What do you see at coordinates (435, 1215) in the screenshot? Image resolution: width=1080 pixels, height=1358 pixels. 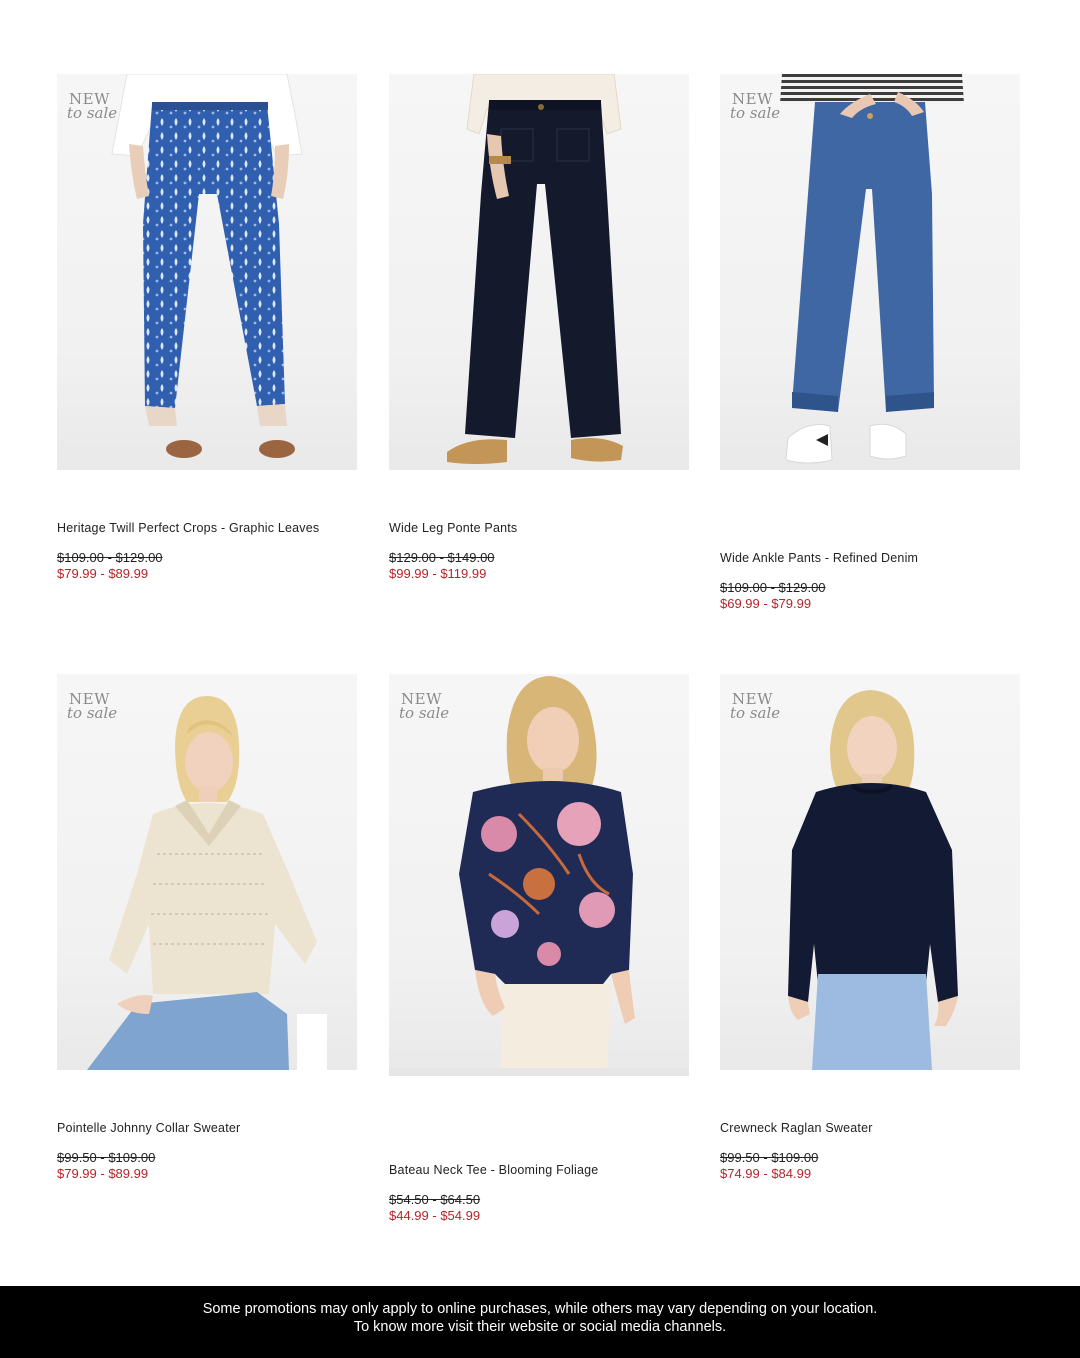 I see `sale-price: $44.99 - $54.99` at bounding box center [435, 1215].